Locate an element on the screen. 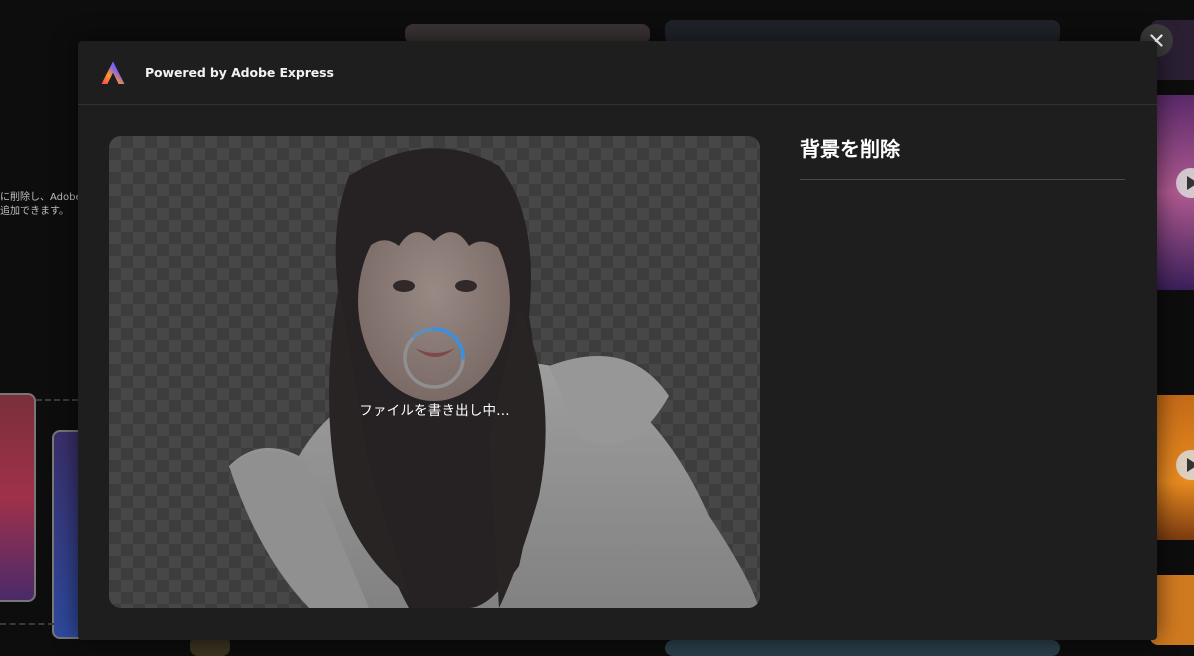 The height and width of the screenshot is (656, 1194). bg-caption: に削除し、Adobe is located at coordinates (41, 197).